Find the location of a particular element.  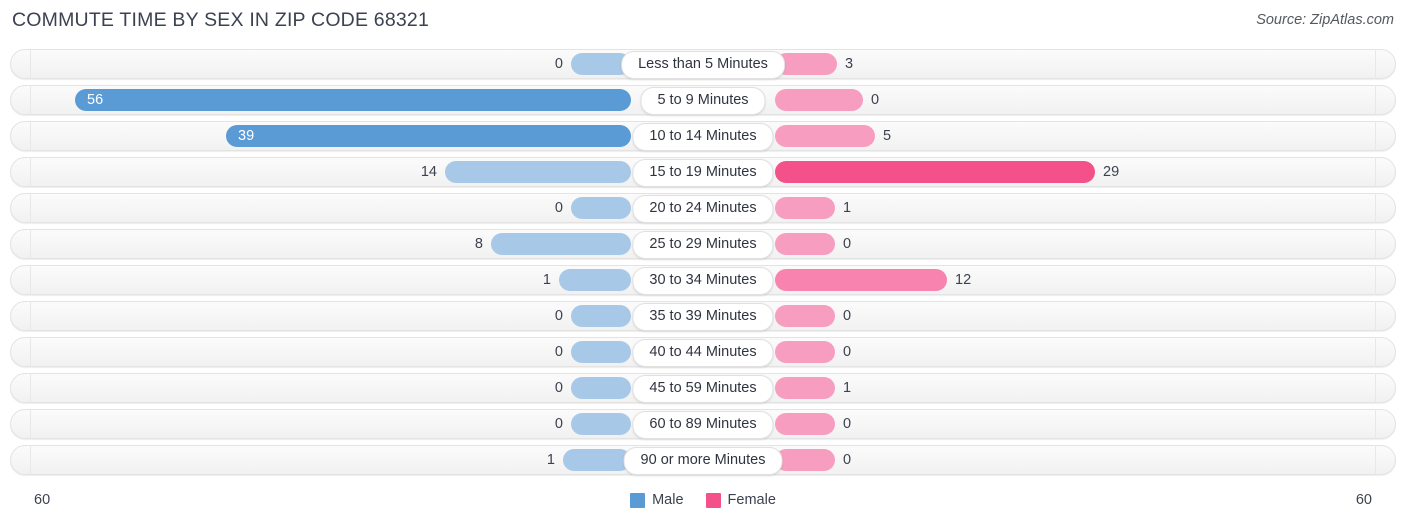

chart-footer: 60 60 Male Female is located at coordinates (703, 504).